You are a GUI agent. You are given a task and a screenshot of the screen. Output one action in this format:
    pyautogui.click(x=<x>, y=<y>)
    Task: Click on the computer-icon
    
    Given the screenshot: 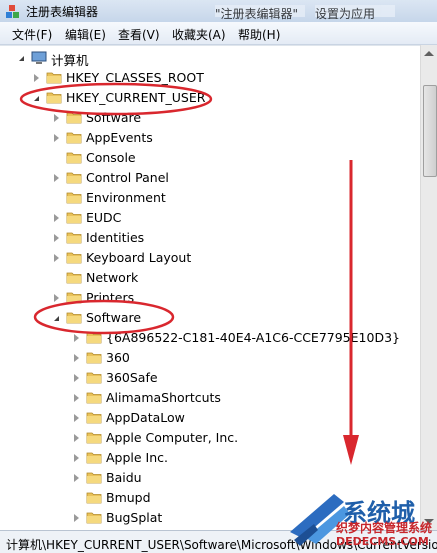 What is the action you would take?
    pyautogui.click(x=39, y=57)
    